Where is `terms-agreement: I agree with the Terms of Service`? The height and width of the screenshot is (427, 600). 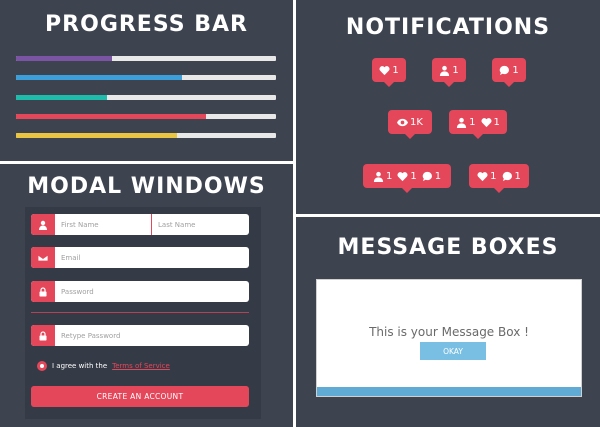
terms-agreement: I agree with the Terms of Service is located at coordinates (103, 366).